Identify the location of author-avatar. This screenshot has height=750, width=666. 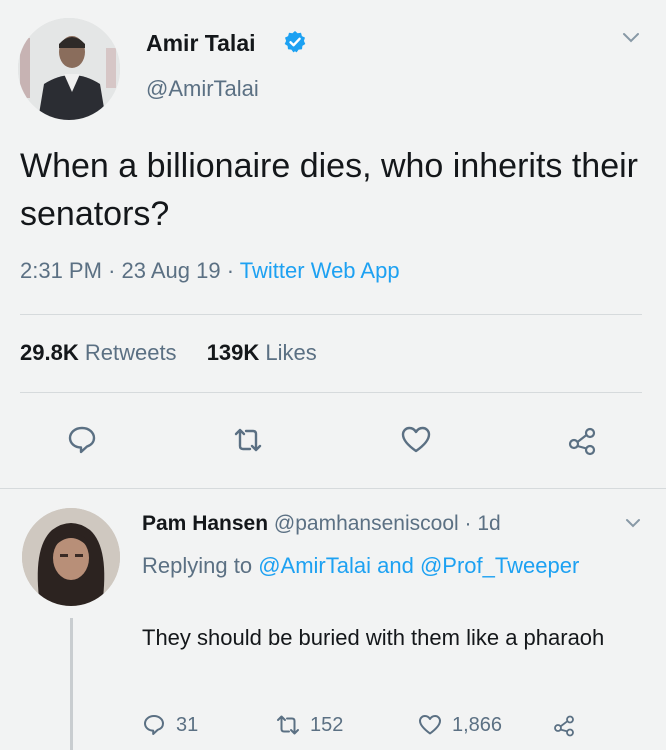
(69, 69).